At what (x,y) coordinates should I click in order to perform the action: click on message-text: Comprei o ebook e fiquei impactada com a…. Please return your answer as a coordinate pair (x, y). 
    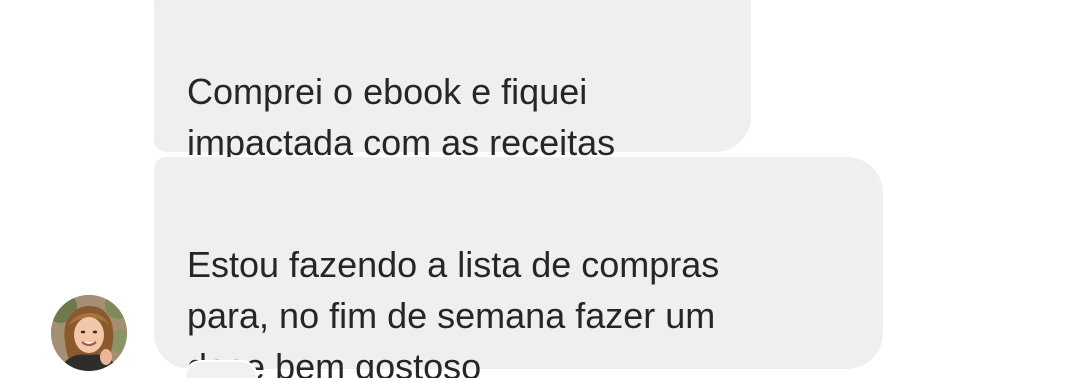
    Looking at the image, I should click on (401, 117).